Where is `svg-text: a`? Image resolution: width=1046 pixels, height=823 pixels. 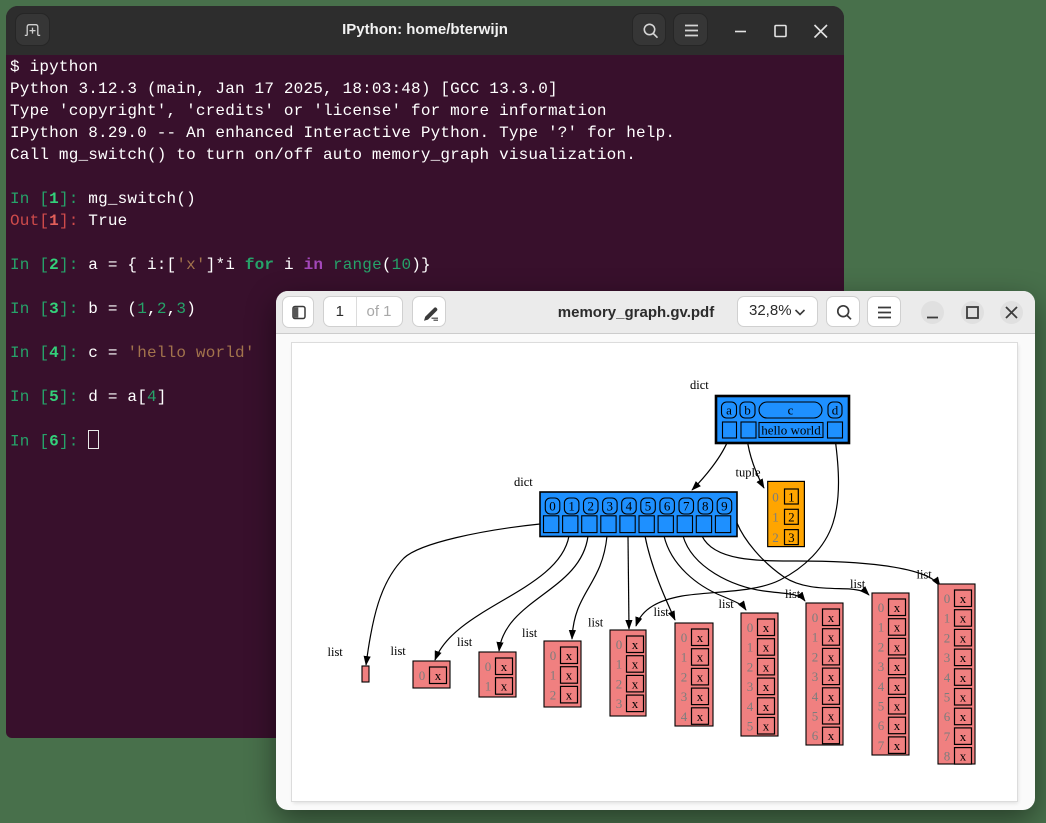
svg-text: a is located at coordinates (729, 410).